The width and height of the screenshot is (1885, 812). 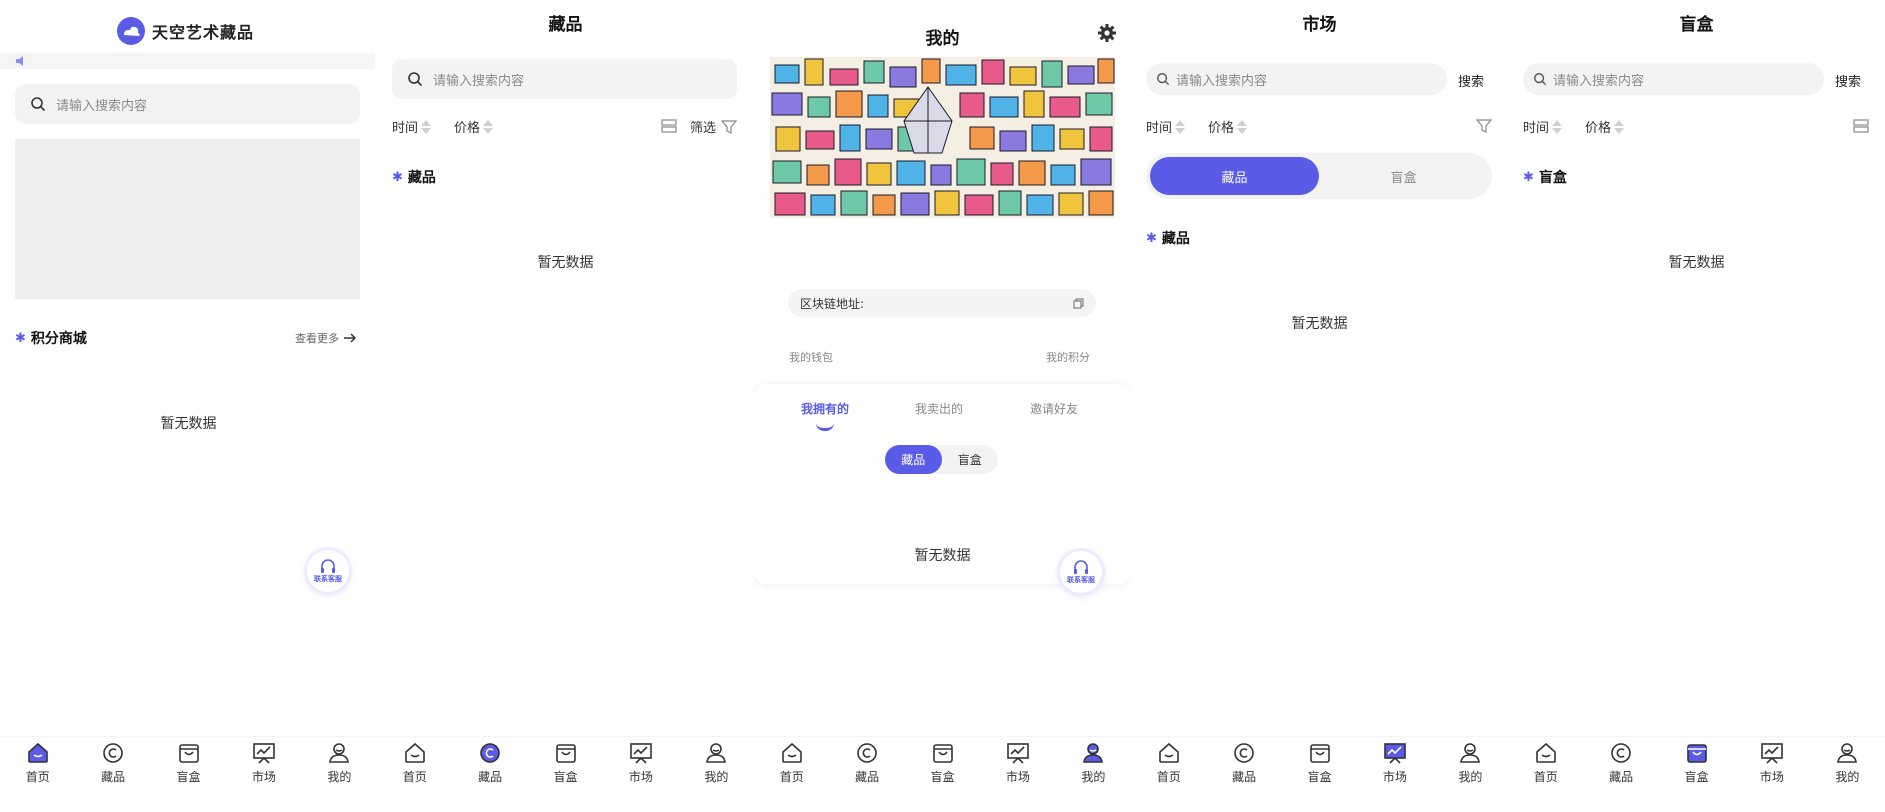 I want to click on tab-label: 盲盒, so click(x=188, y=777).